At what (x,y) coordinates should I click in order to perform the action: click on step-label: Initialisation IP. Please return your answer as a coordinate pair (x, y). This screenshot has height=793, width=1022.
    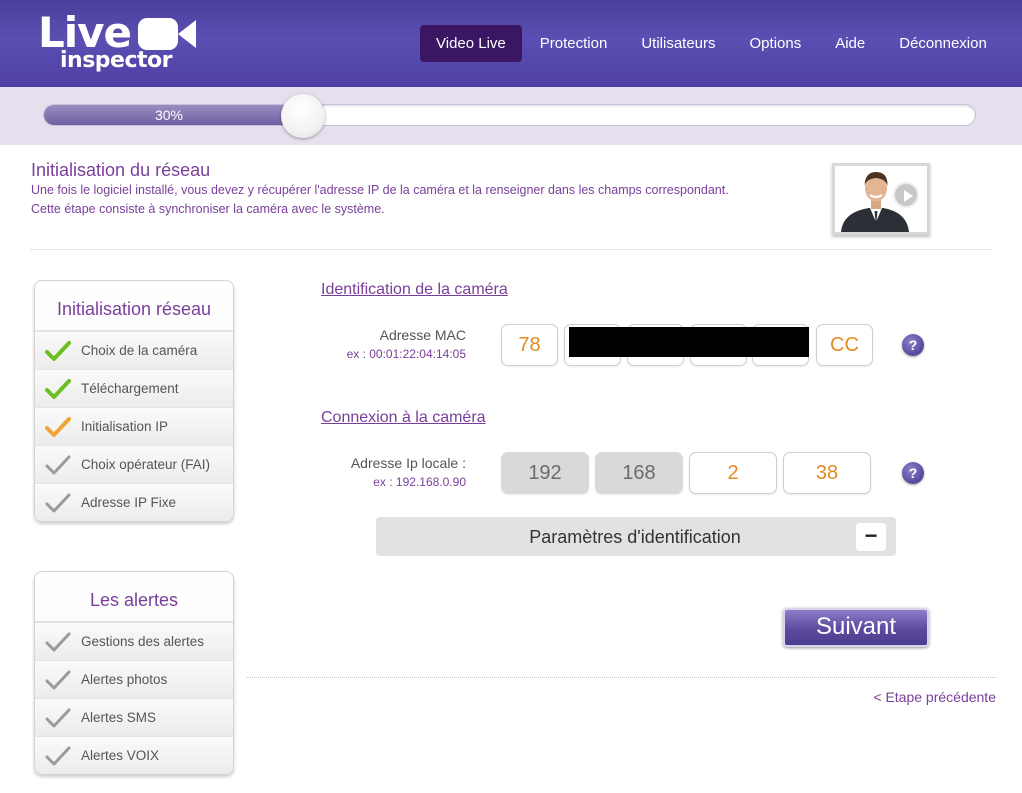
    Looking at the image, I should click on (125, 426).